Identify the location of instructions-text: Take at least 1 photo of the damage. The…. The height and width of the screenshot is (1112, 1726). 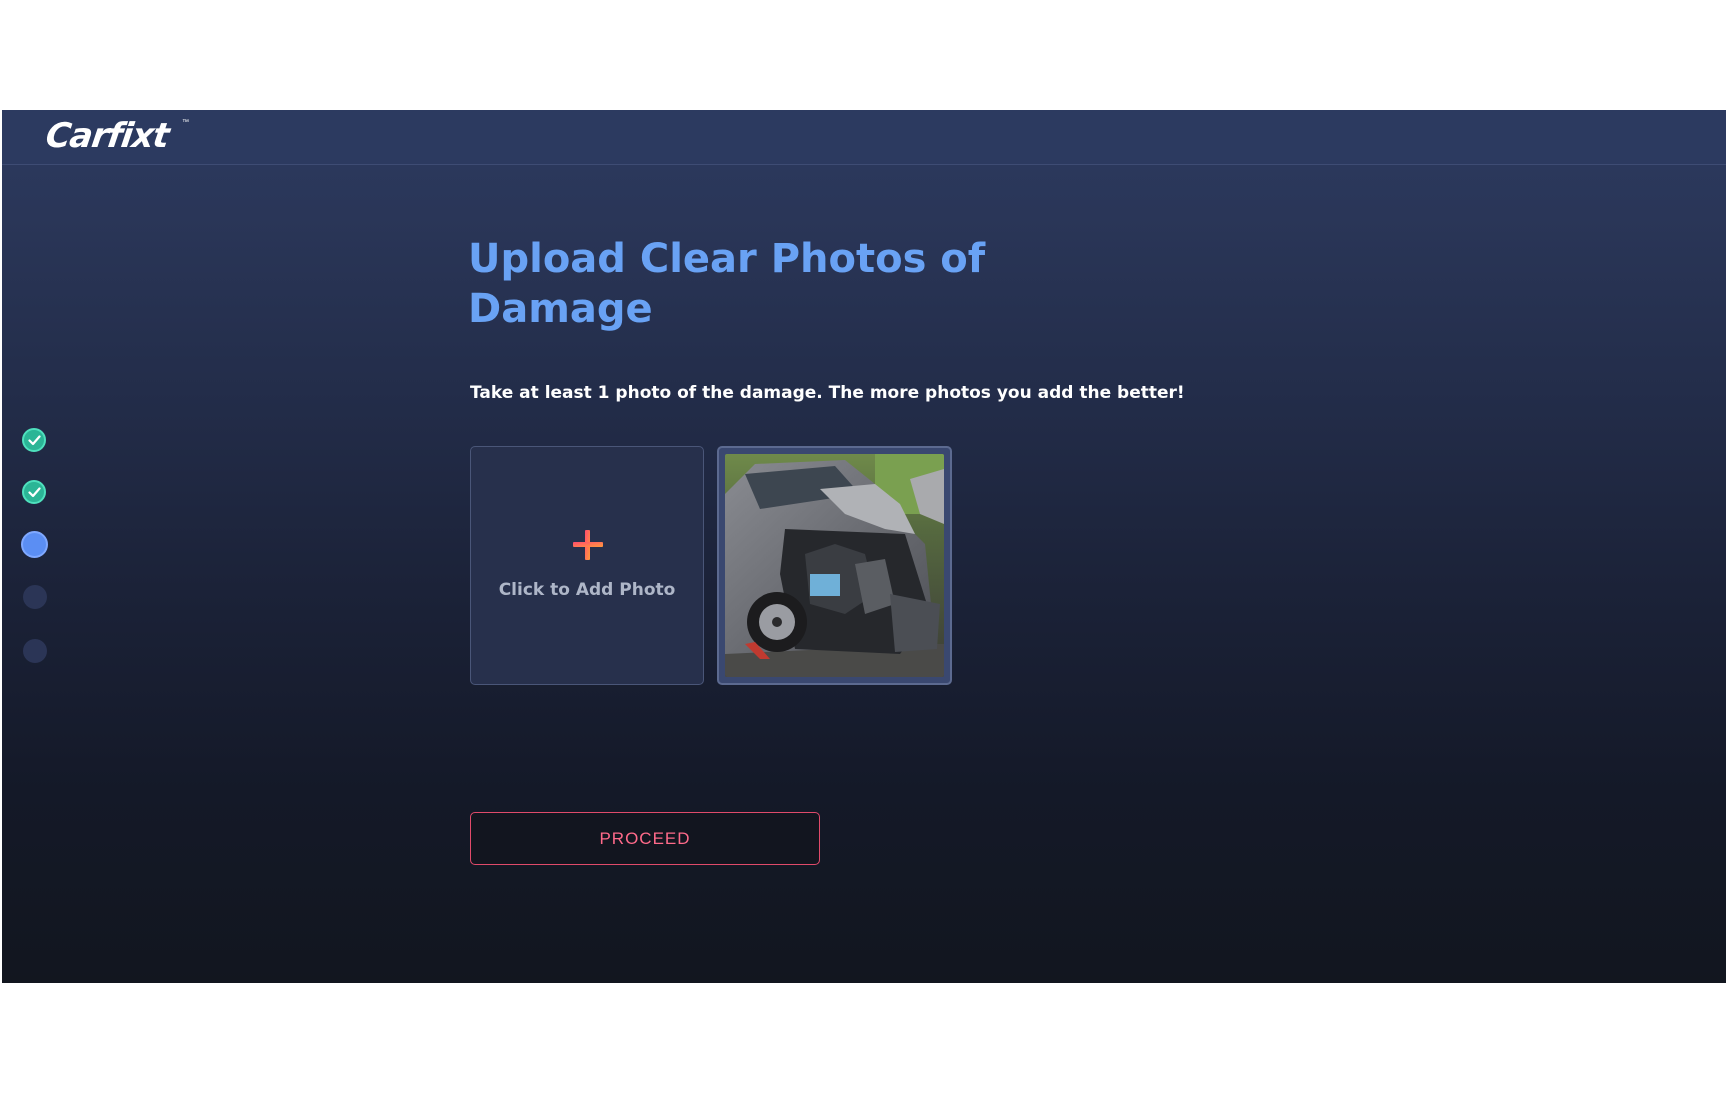
(827, 393).